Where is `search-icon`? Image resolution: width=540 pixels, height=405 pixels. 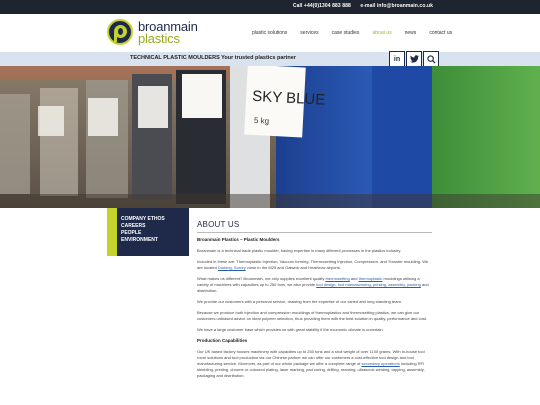 search-icon is located at coordinates (431, 59).